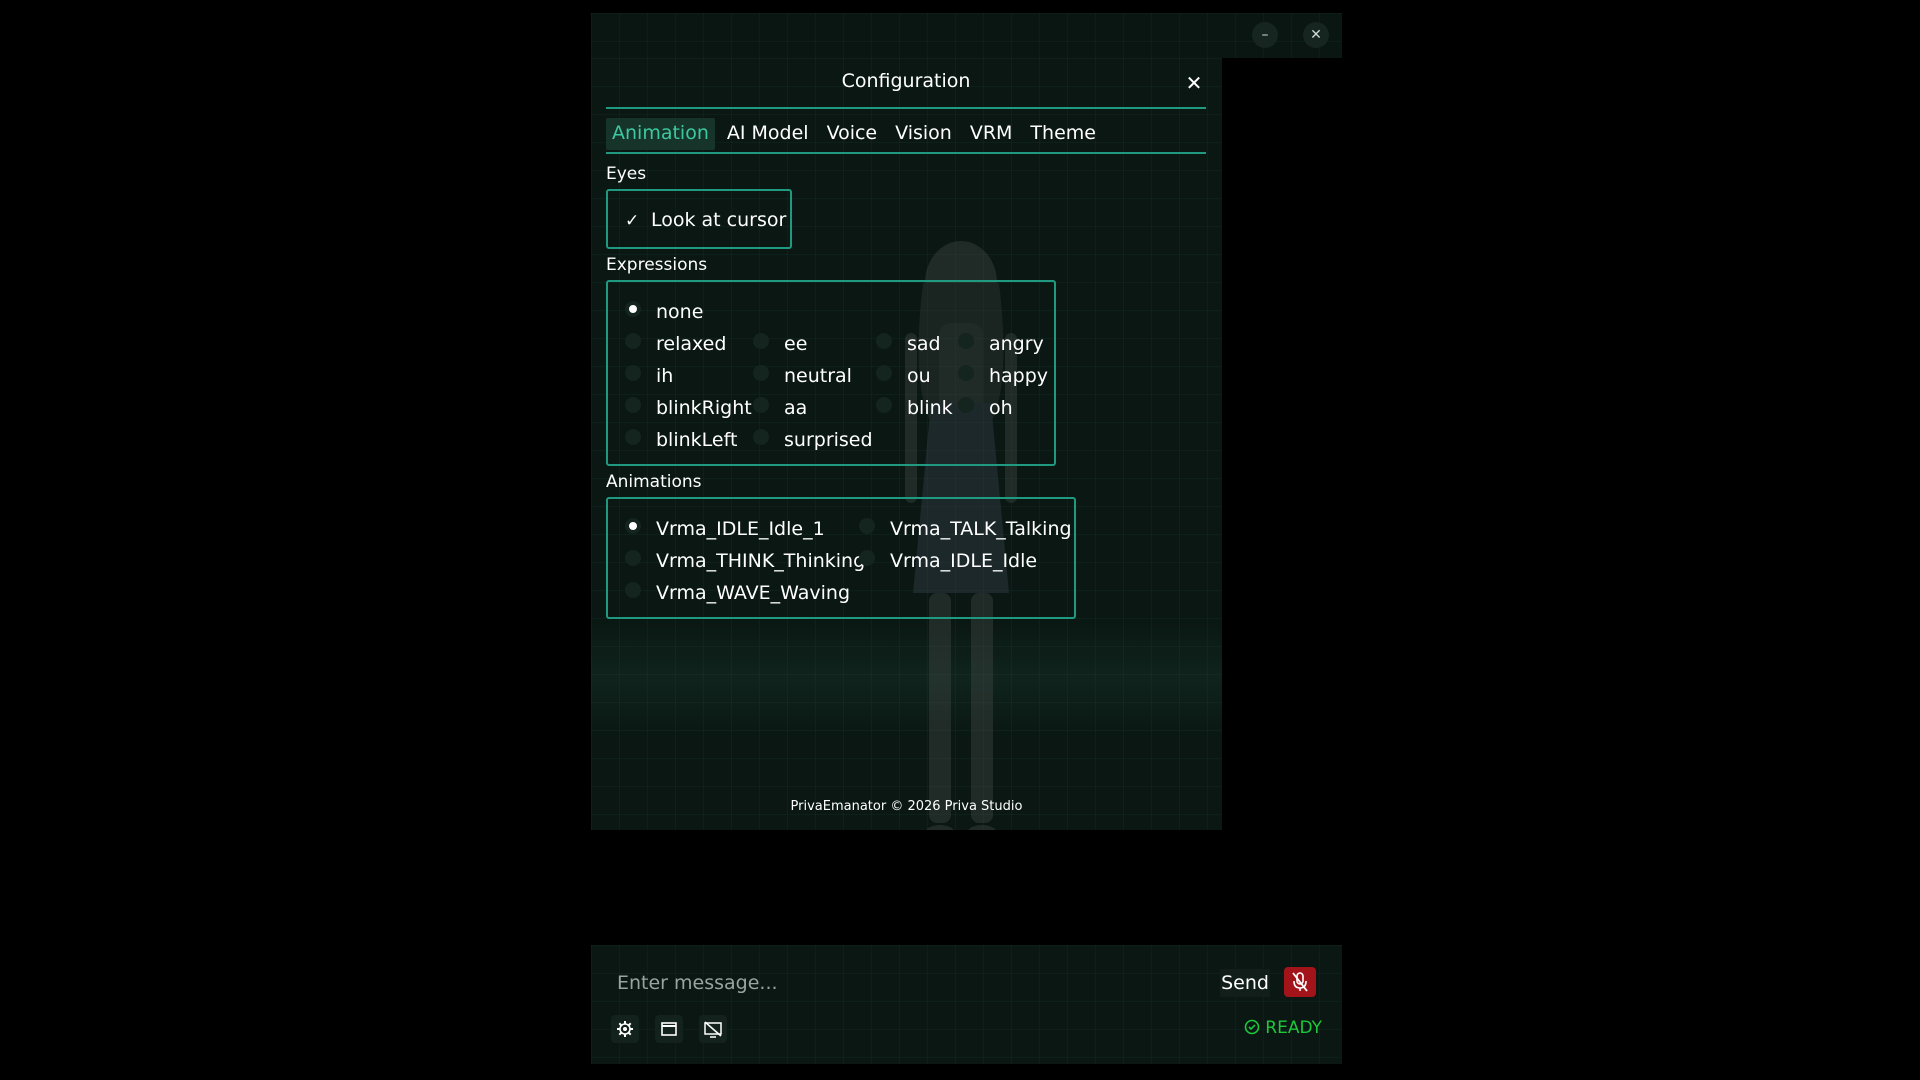  I want to click on expression-radio: blinkLeft, so click(681, 439).